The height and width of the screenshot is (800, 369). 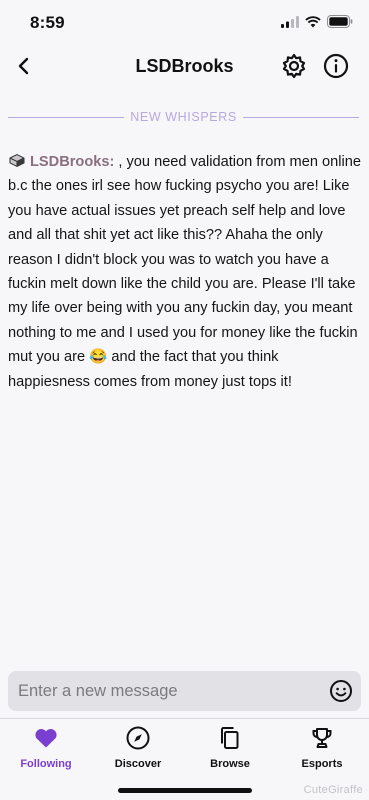 What do you see at coordinates (138, 738) in the screenshot?
I see `compass-icon` at bounding box center [138, 738].